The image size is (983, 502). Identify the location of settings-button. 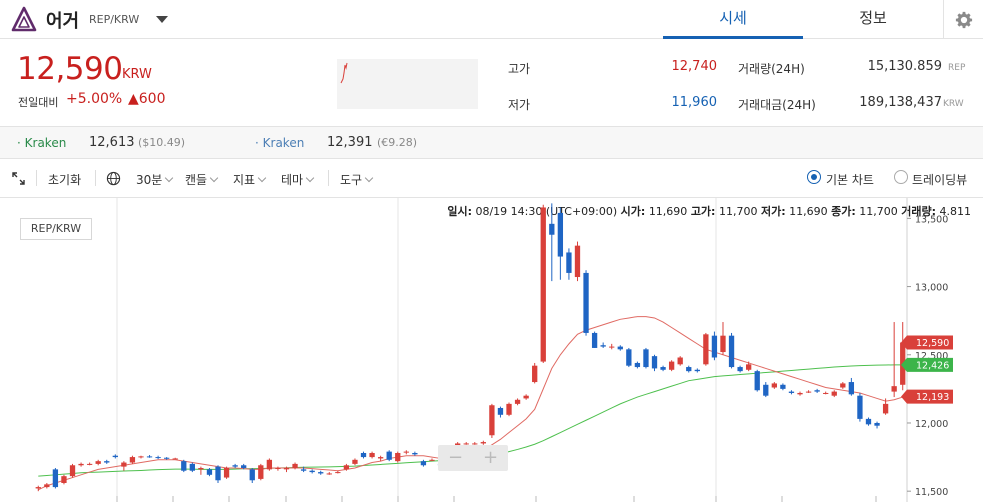
(963, 19).